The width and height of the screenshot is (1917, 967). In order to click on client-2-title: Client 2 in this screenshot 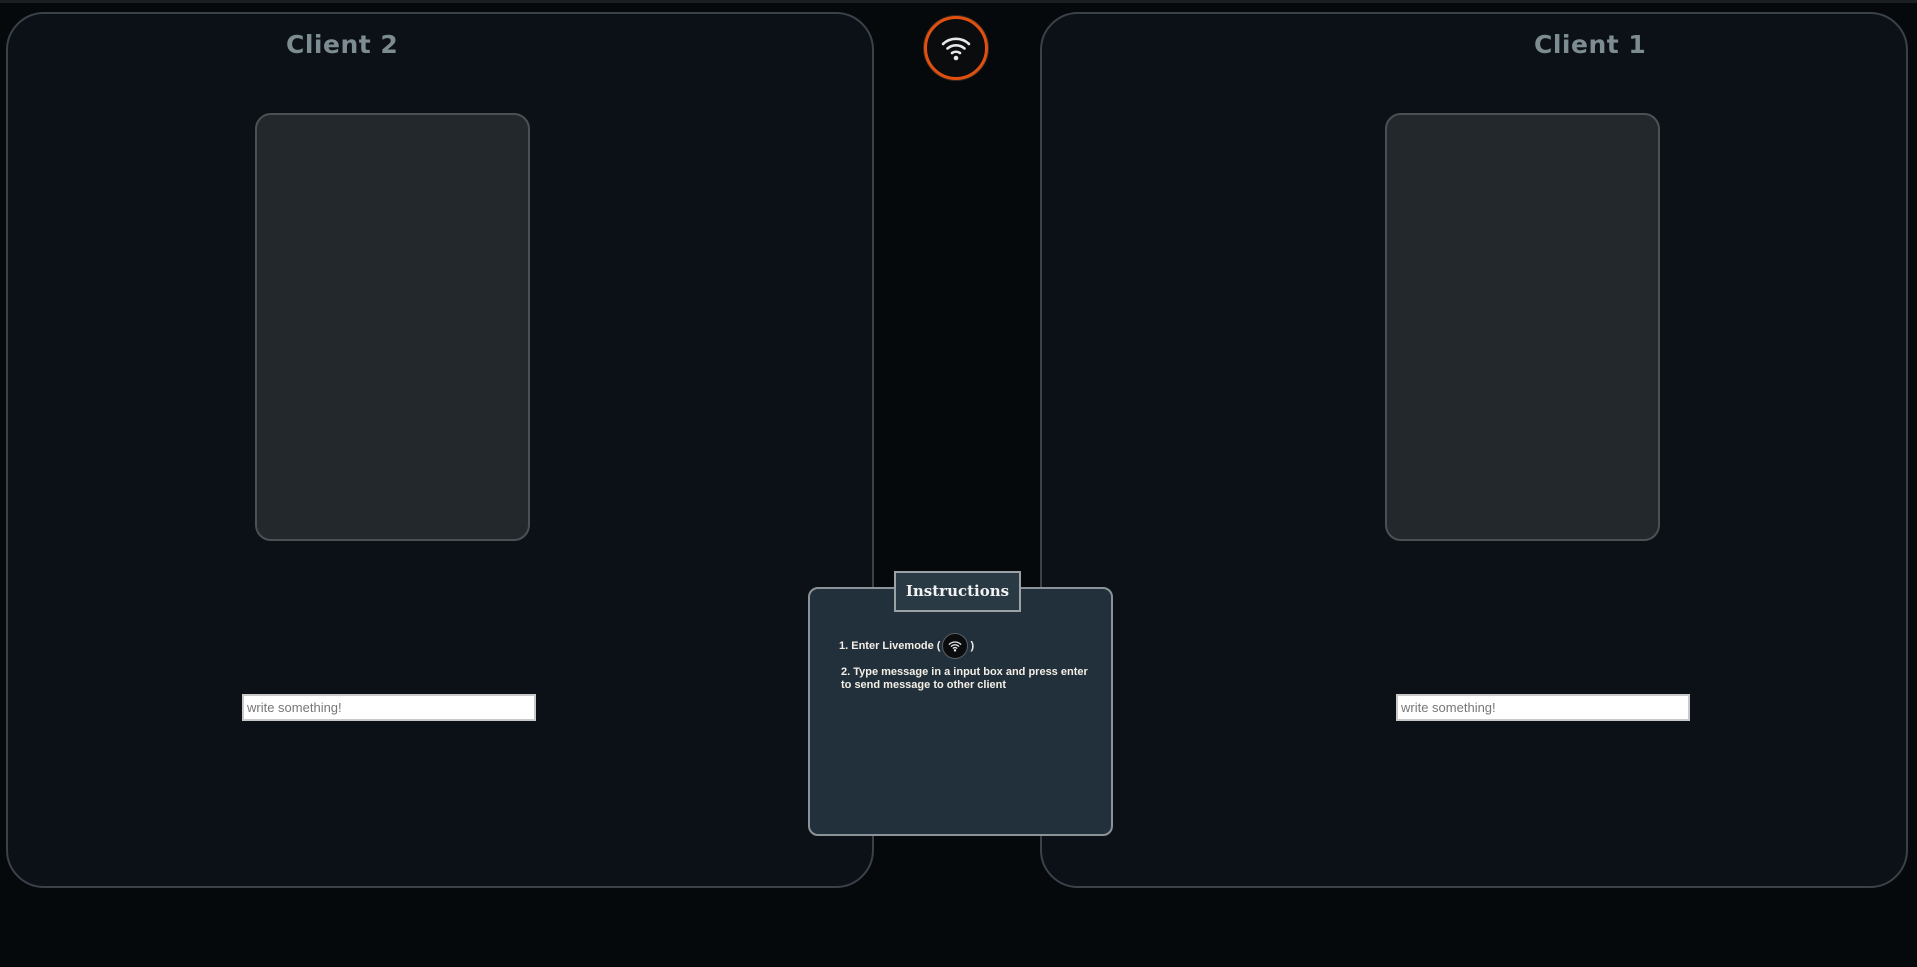, I will do `click(342, 44)`.